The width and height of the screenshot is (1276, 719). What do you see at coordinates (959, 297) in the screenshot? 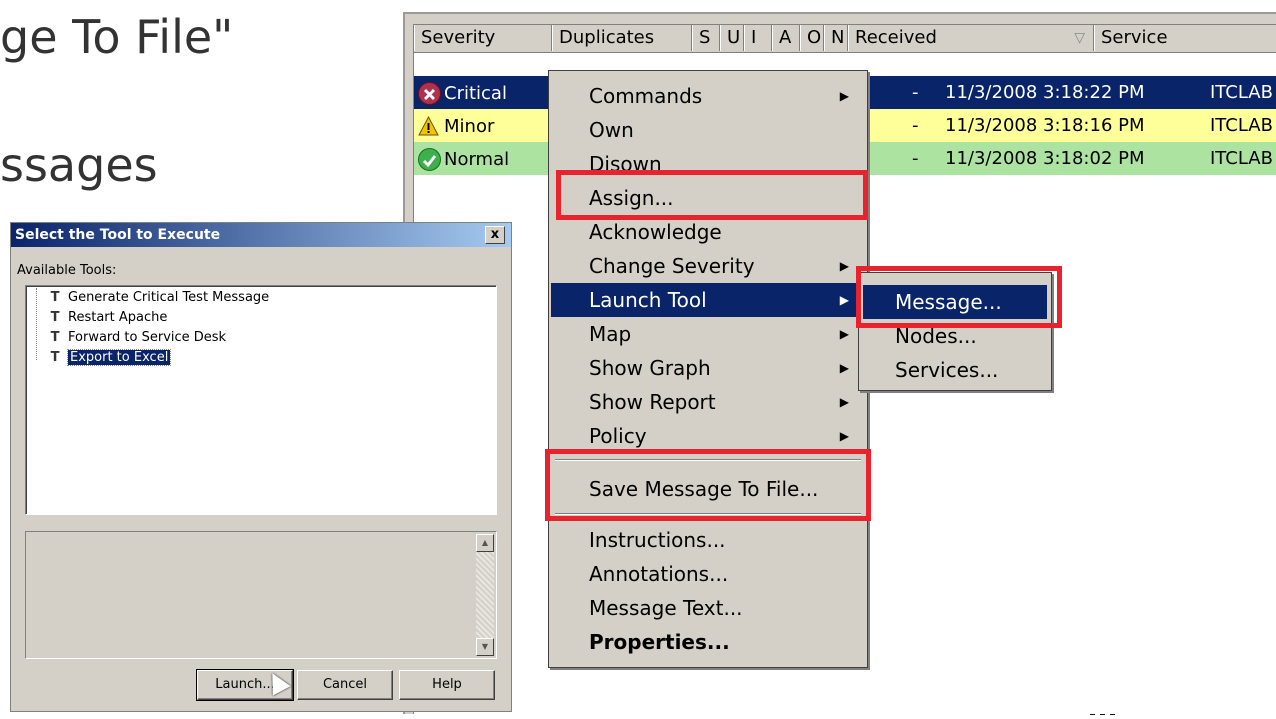
I see `annotation-box-message` at bounding box center [959, 297].